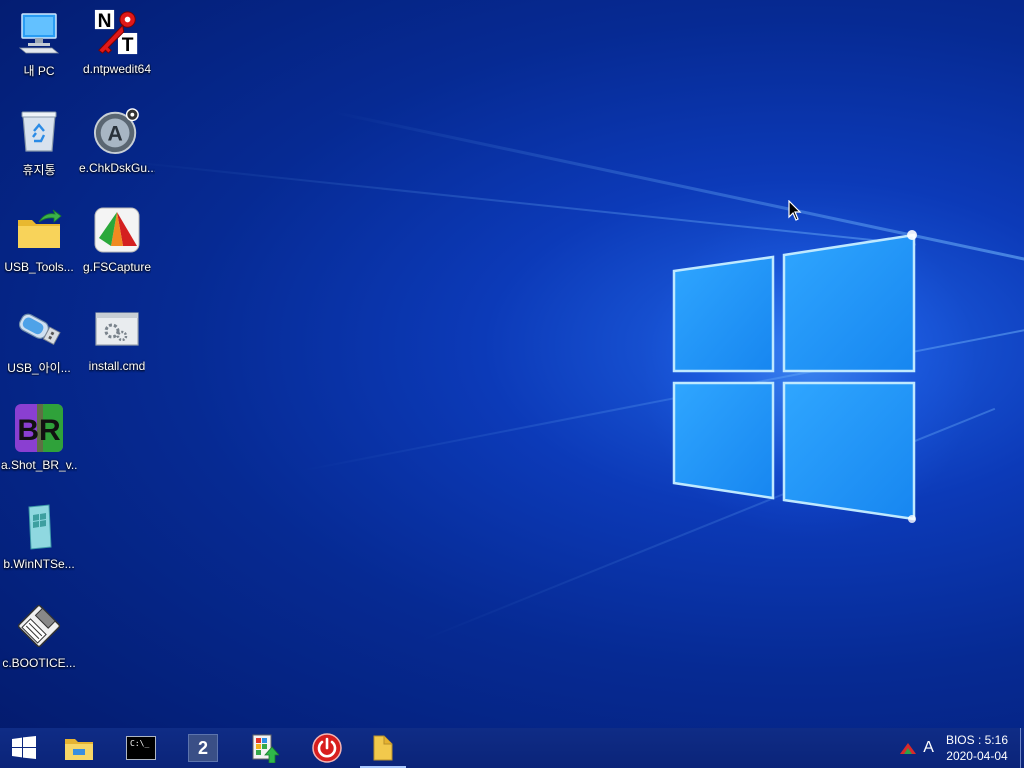 The width and height of the screenshot is (1024, 768). I want to click on launcher-icon, so click(265, 748).